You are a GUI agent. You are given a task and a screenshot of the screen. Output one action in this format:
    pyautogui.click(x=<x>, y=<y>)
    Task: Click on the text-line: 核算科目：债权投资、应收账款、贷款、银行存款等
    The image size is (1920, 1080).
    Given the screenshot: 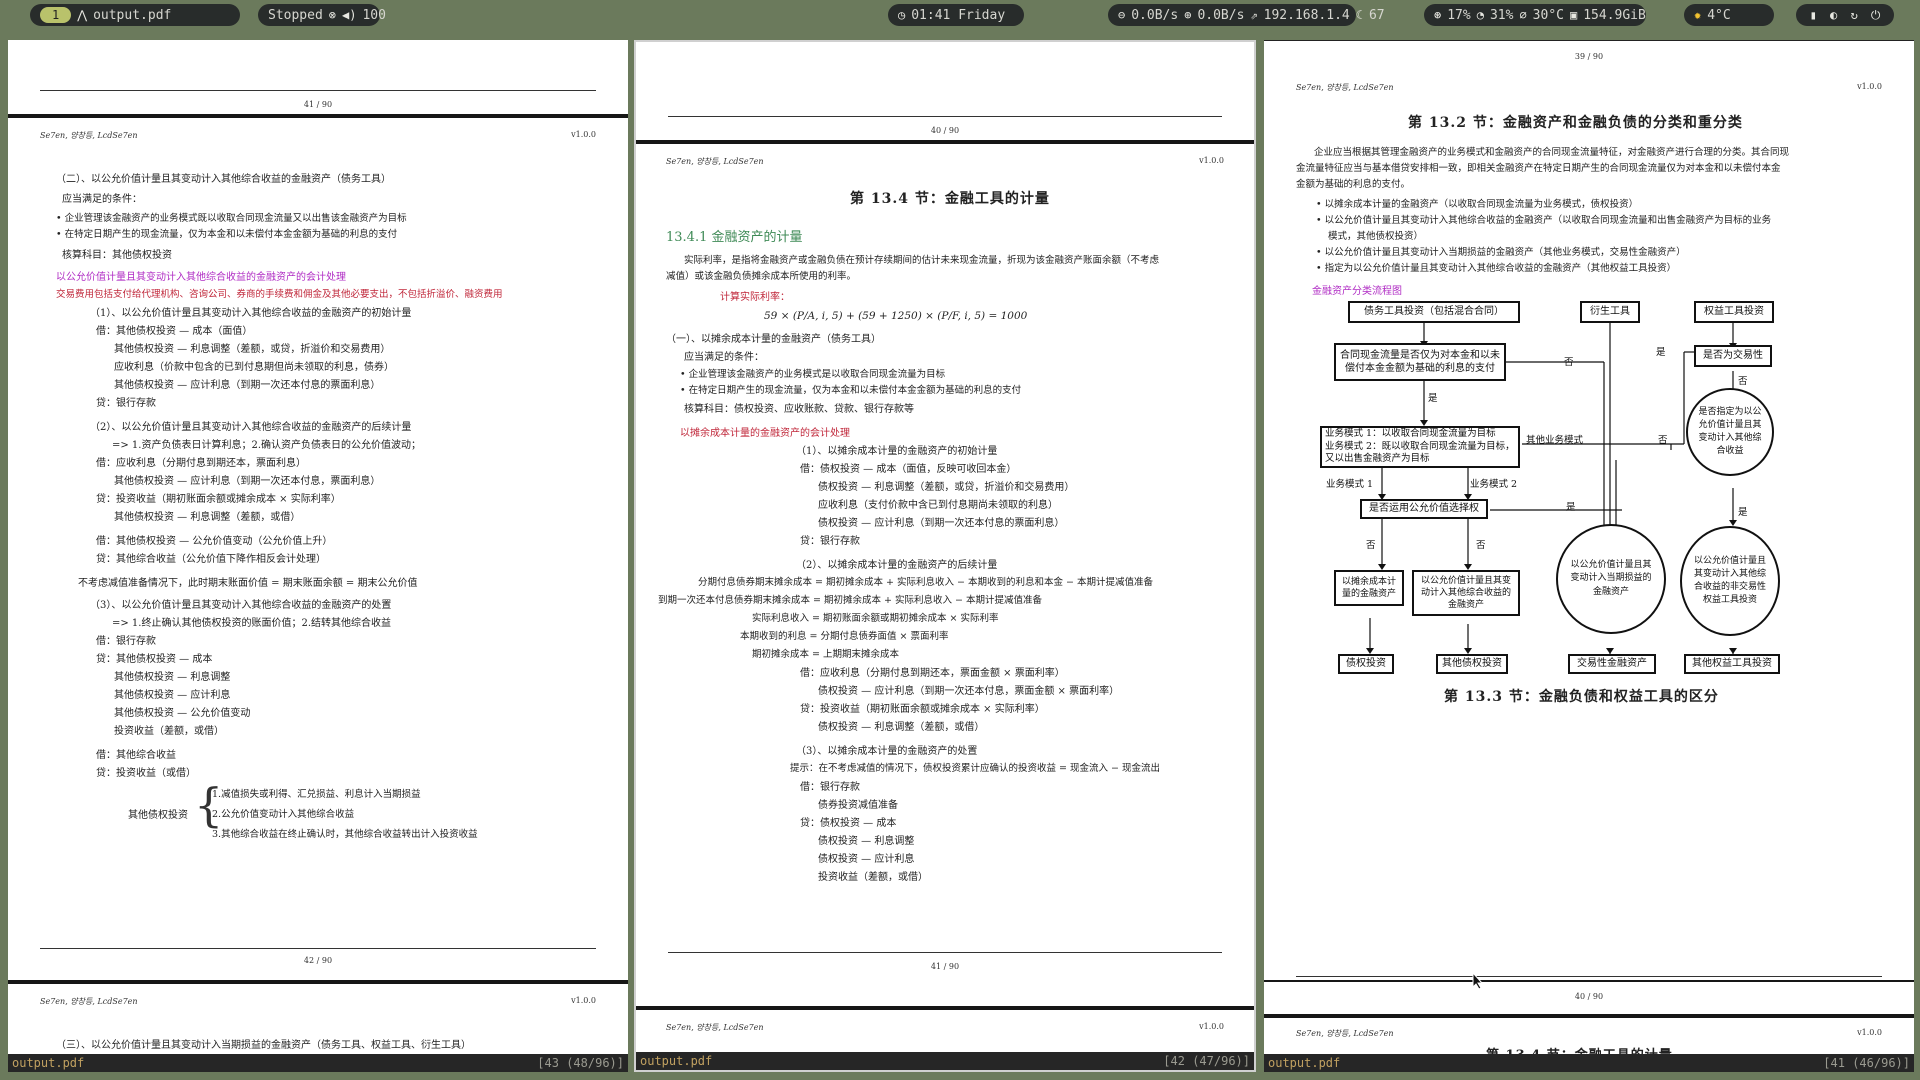 What is the action you would take?
    pyautogui.click(x=799, y=409)
    